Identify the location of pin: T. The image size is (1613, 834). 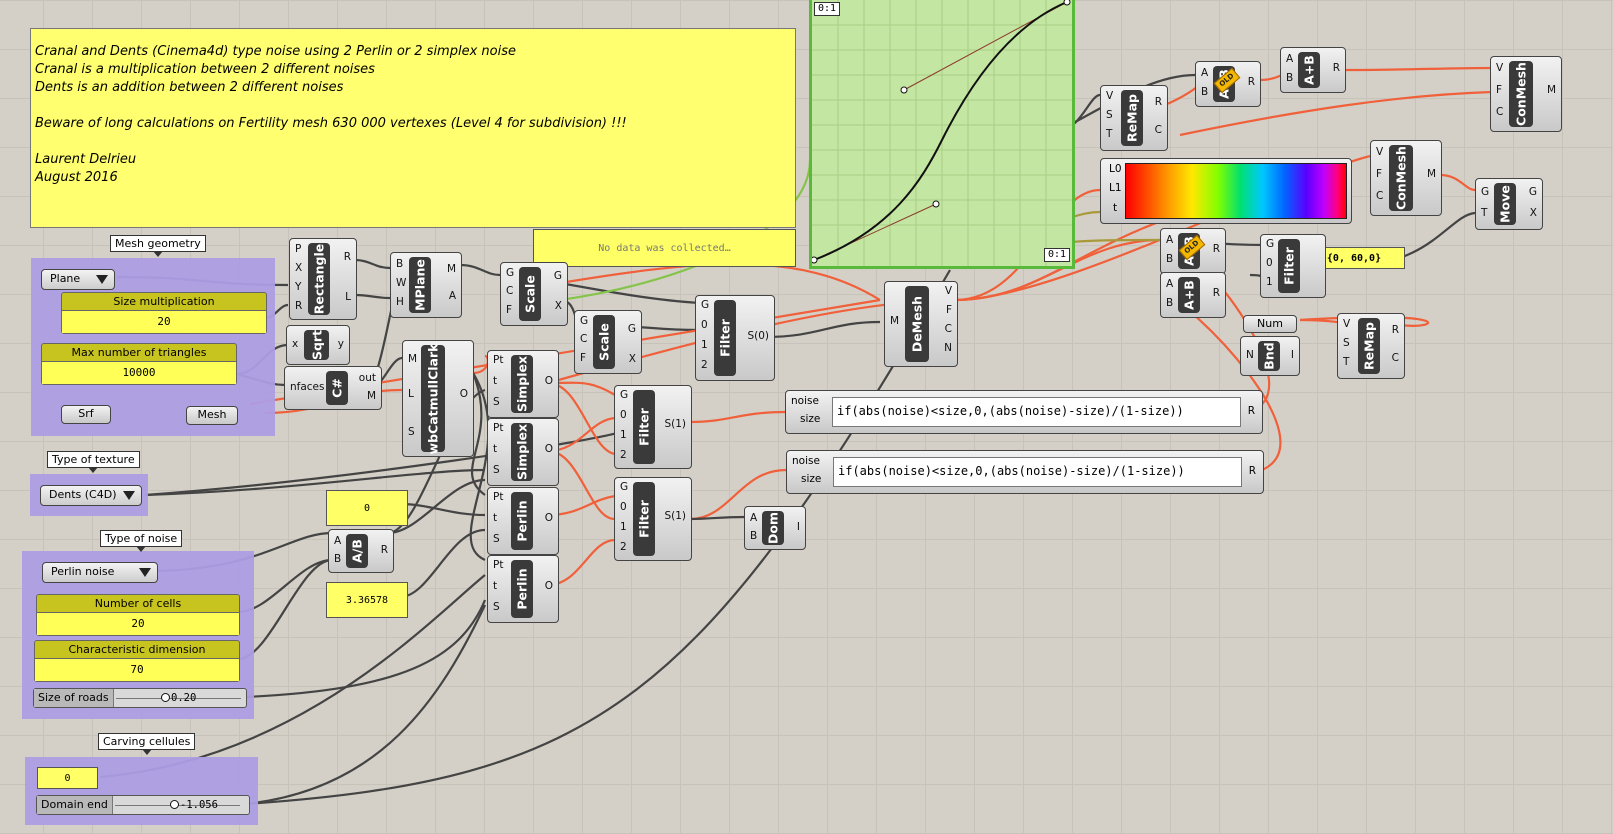
(1484, 213).